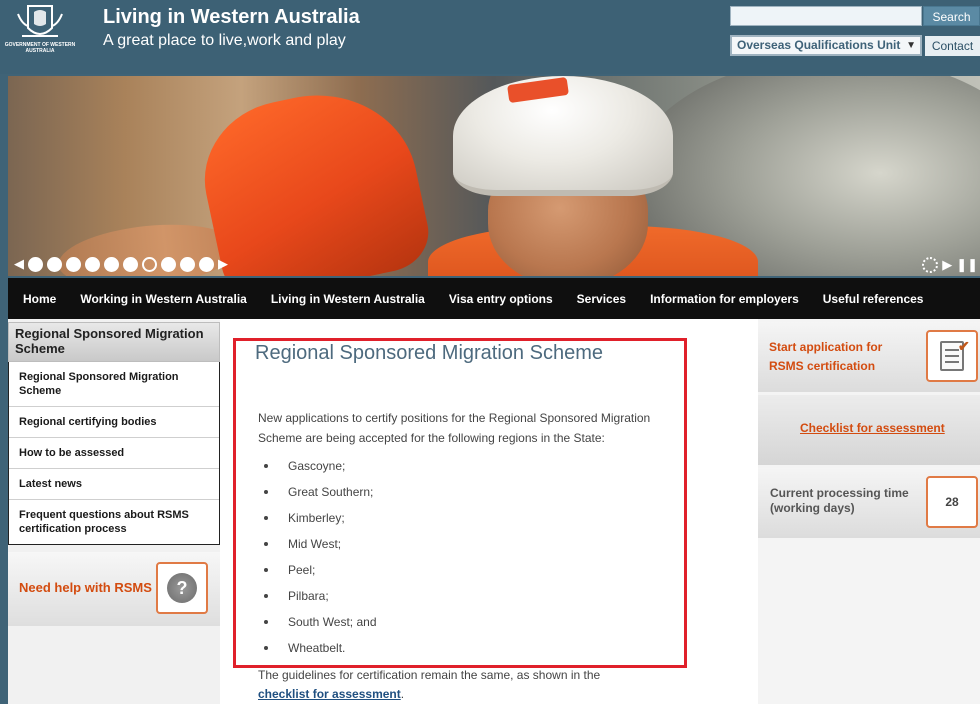 The image size is (980, 704). What do you see at coordinates (114, 384) in the screenshot?
I see `sidebar-item: Regional Sponsored Migration Scheme` at bounding box center [114, 384].